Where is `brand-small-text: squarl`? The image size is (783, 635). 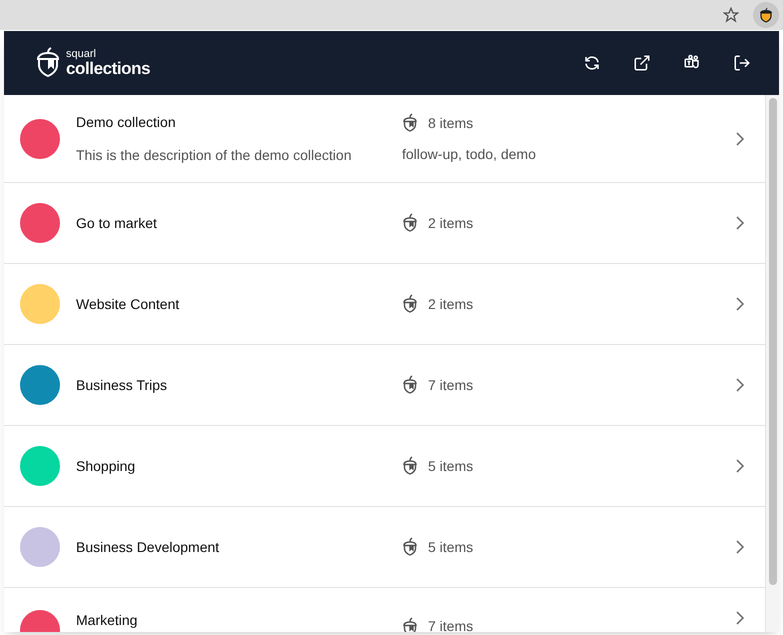 brand-small-text: squarl is located at coordinates (81, 54).